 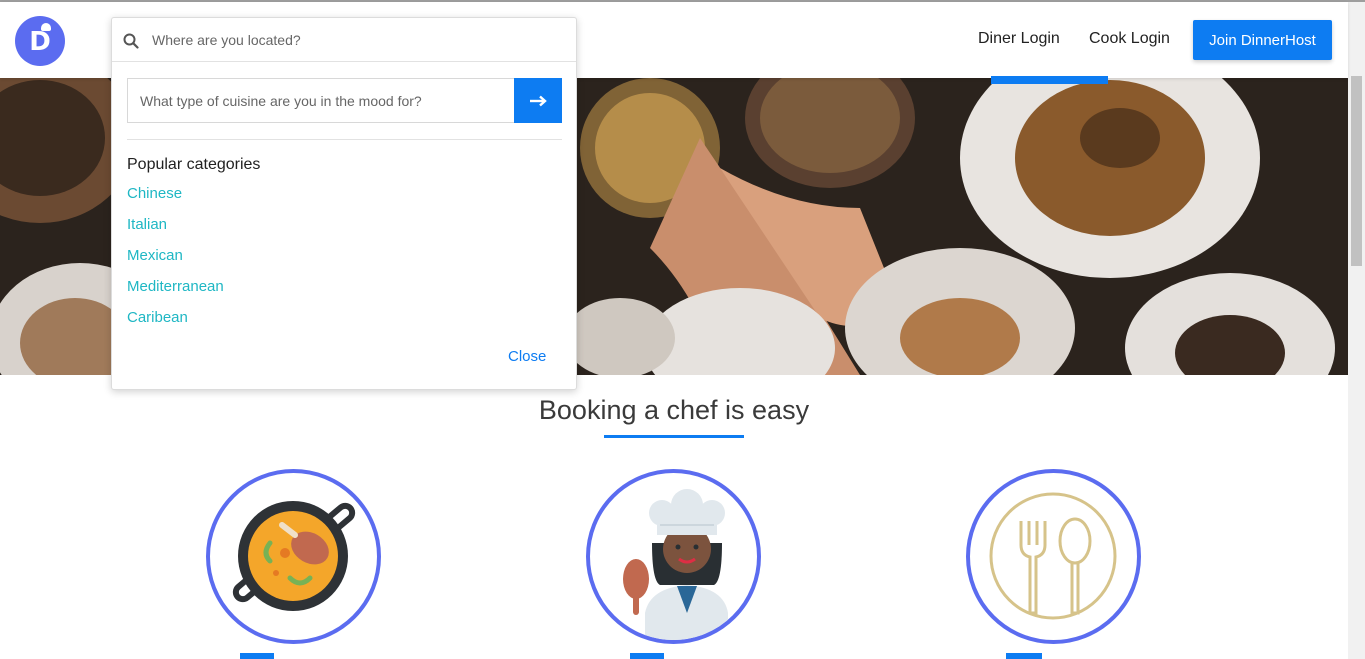 I want to click on logo: D, so click(x=40, y=41).